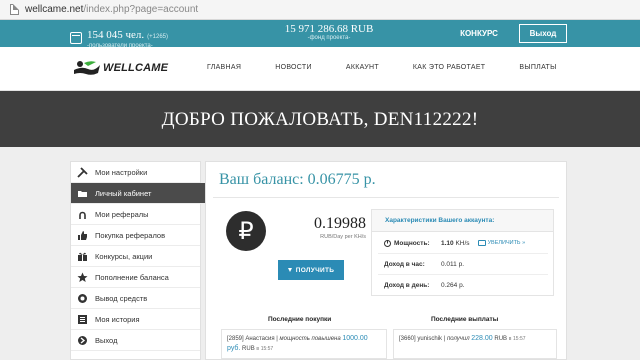 Image resolution: width=640 pixels, height=360 pixels. What do you see at coordinates (130, 235) in the screenshot?
I see `sidebar-item-label: Покупка рефералов` at bounding box center [130, 235].